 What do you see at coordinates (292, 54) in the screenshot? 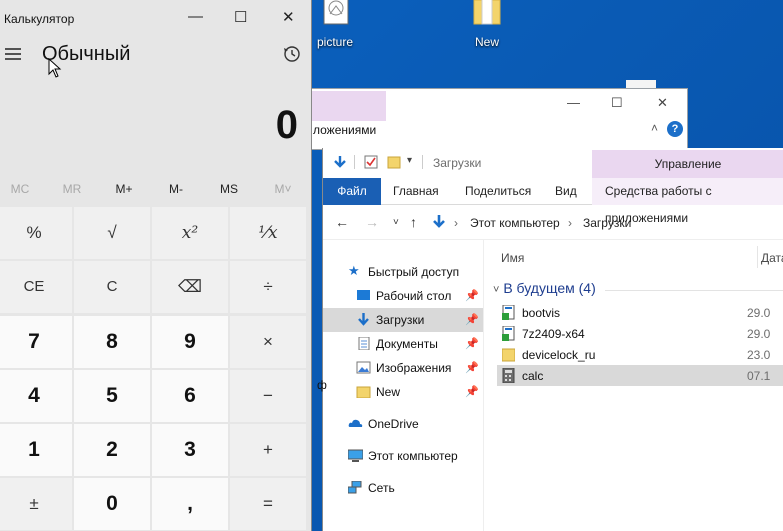
I see `history-icon` at bounding box center [292, 54].